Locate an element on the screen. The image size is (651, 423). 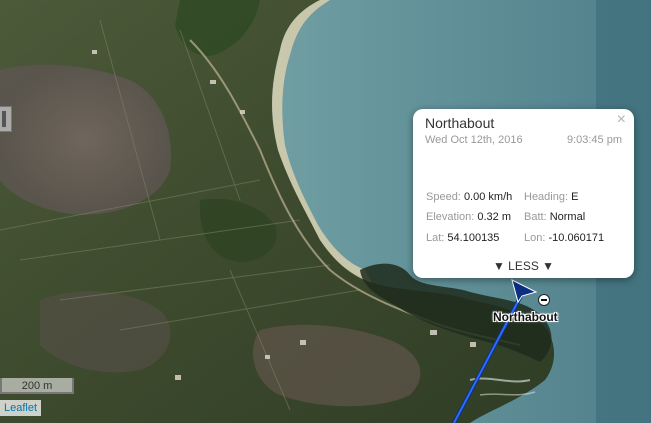
latitude-value: 54.100135 is located at coordinates (473, 238).